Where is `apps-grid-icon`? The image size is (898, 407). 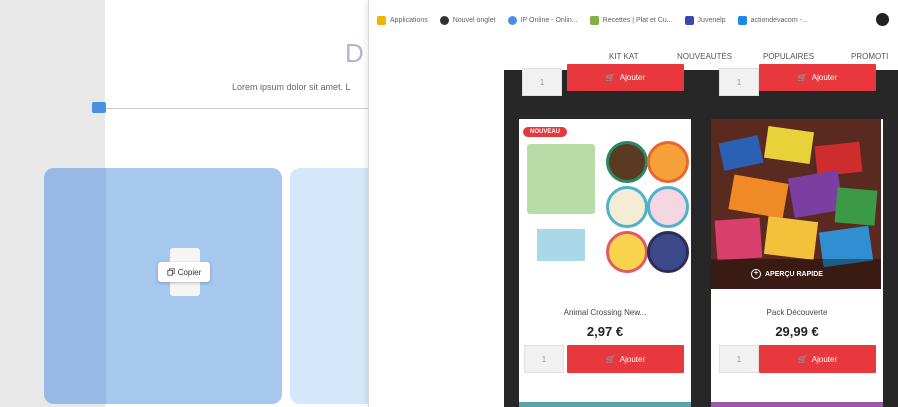 apps-grid-icon is located at coordinates (381, 20).